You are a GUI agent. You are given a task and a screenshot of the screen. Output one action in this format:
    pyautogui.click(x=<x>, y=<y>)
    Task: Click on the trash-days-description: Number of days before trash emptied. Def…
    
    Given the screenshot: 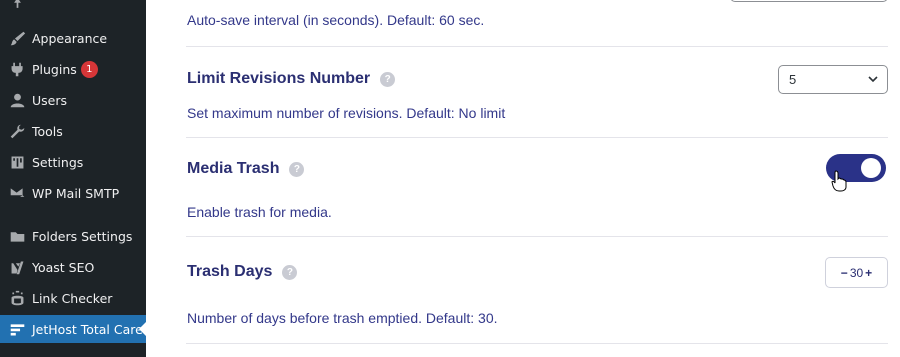 What is the action you would take?
    pyautogui.click(x=342, y=318)
    